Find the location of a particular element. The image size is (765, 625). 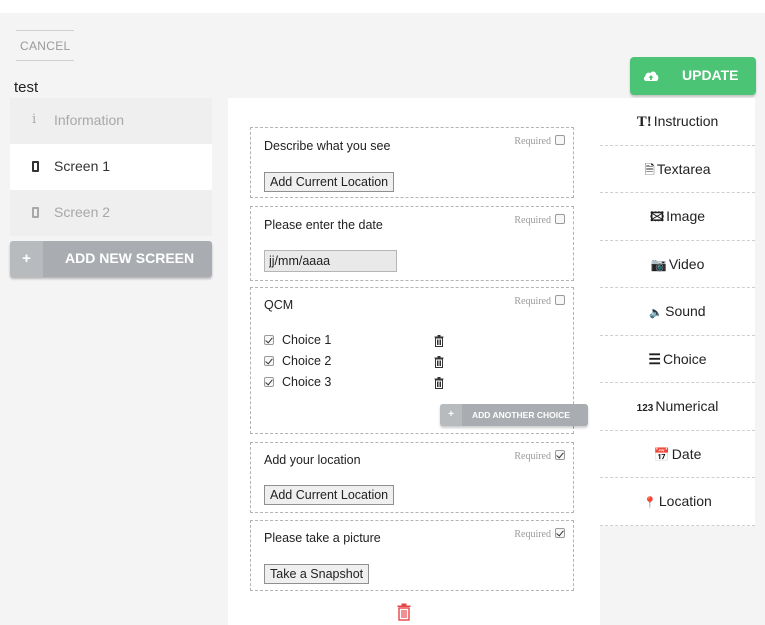

image-icon: 🖾 is located at coordinates (657, 216).